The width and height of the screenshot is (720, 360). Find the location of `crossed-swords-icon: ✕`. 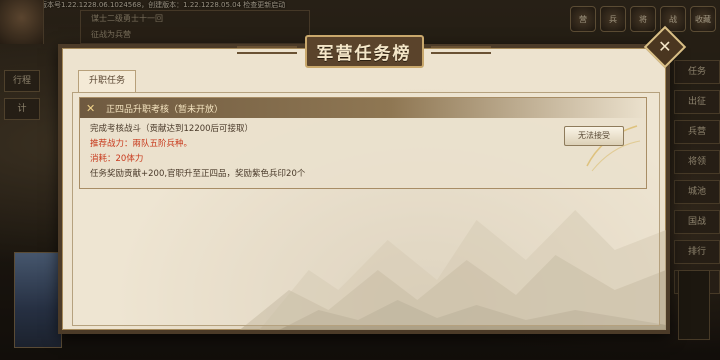

crossed-swords-icon: ✕ is located at coordinates (91, 108).